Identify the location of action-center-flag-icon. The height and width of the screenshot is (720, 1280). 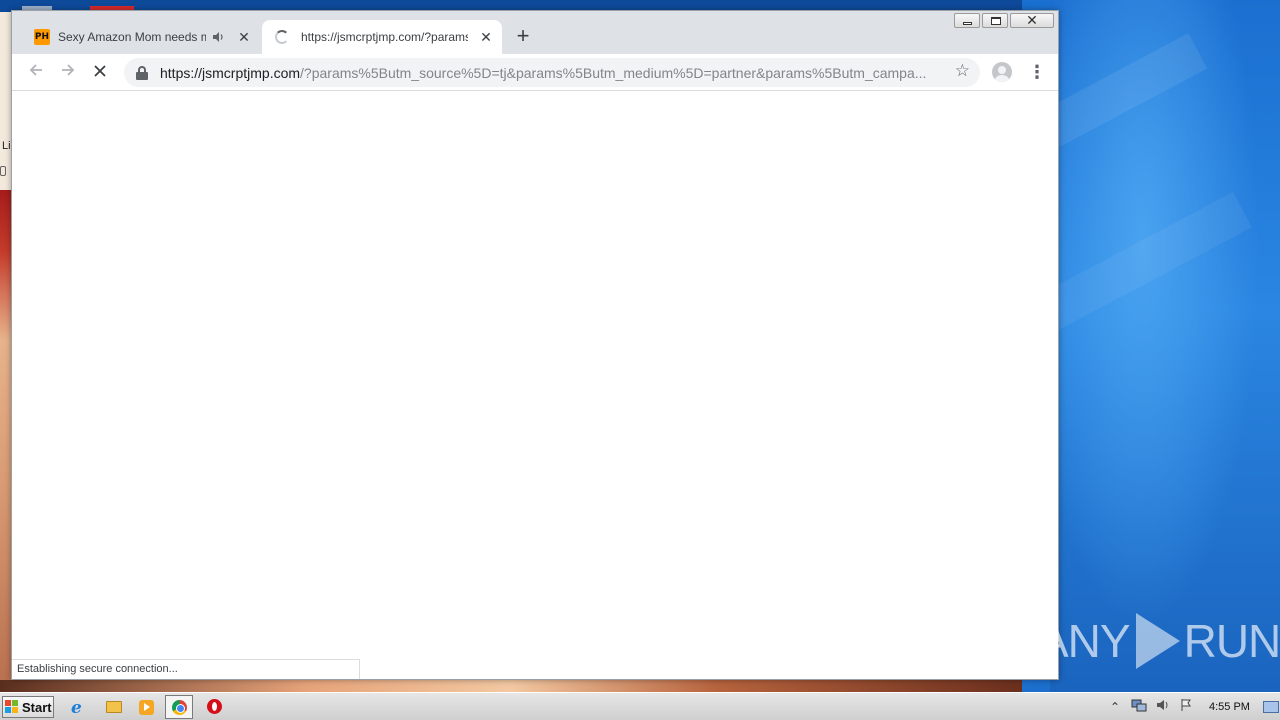
(1187, 707).